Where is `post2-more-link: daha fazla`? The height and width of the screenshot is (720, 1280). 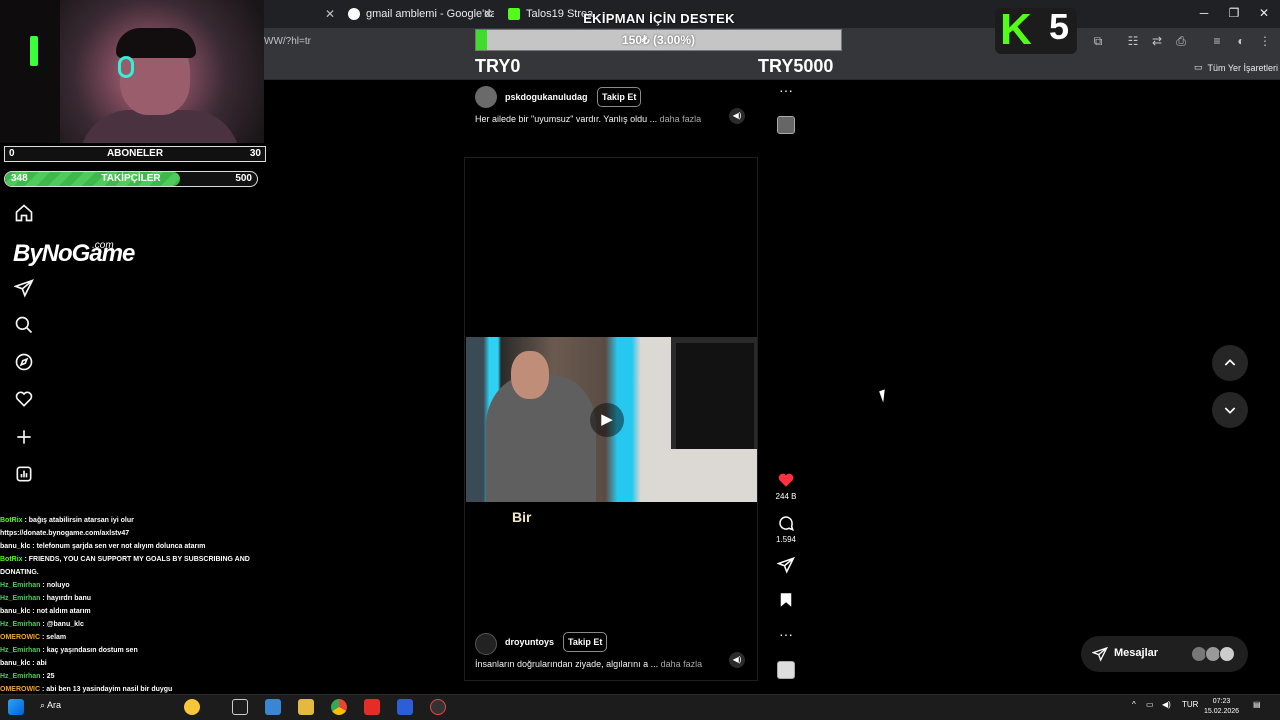 post2-more-link: daha fazla is located at coordinates (682, 664).